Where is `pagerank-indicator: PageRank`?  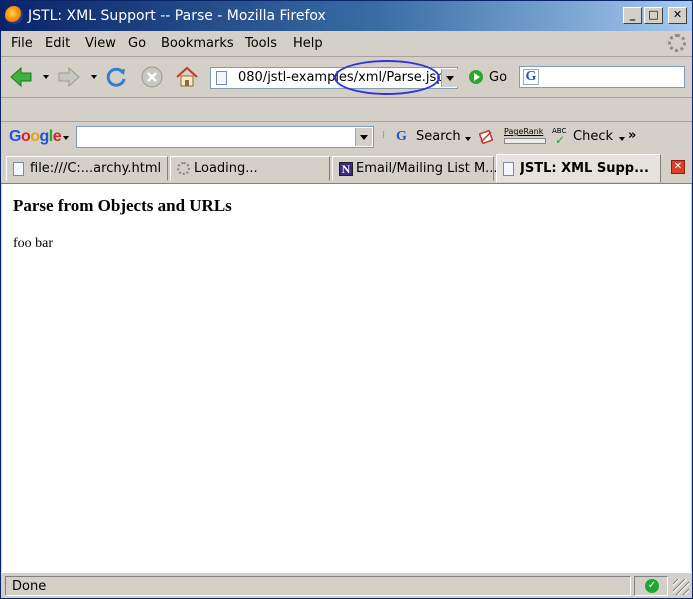
pagerank-indicator: PageRank is located at coordinates (526, 136).